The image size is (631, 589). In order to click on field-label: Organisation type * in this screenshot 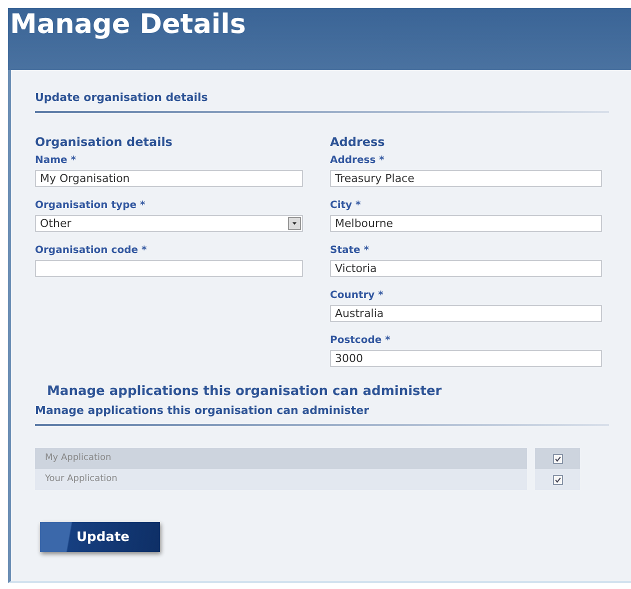, I will do `click(90, 205)`.